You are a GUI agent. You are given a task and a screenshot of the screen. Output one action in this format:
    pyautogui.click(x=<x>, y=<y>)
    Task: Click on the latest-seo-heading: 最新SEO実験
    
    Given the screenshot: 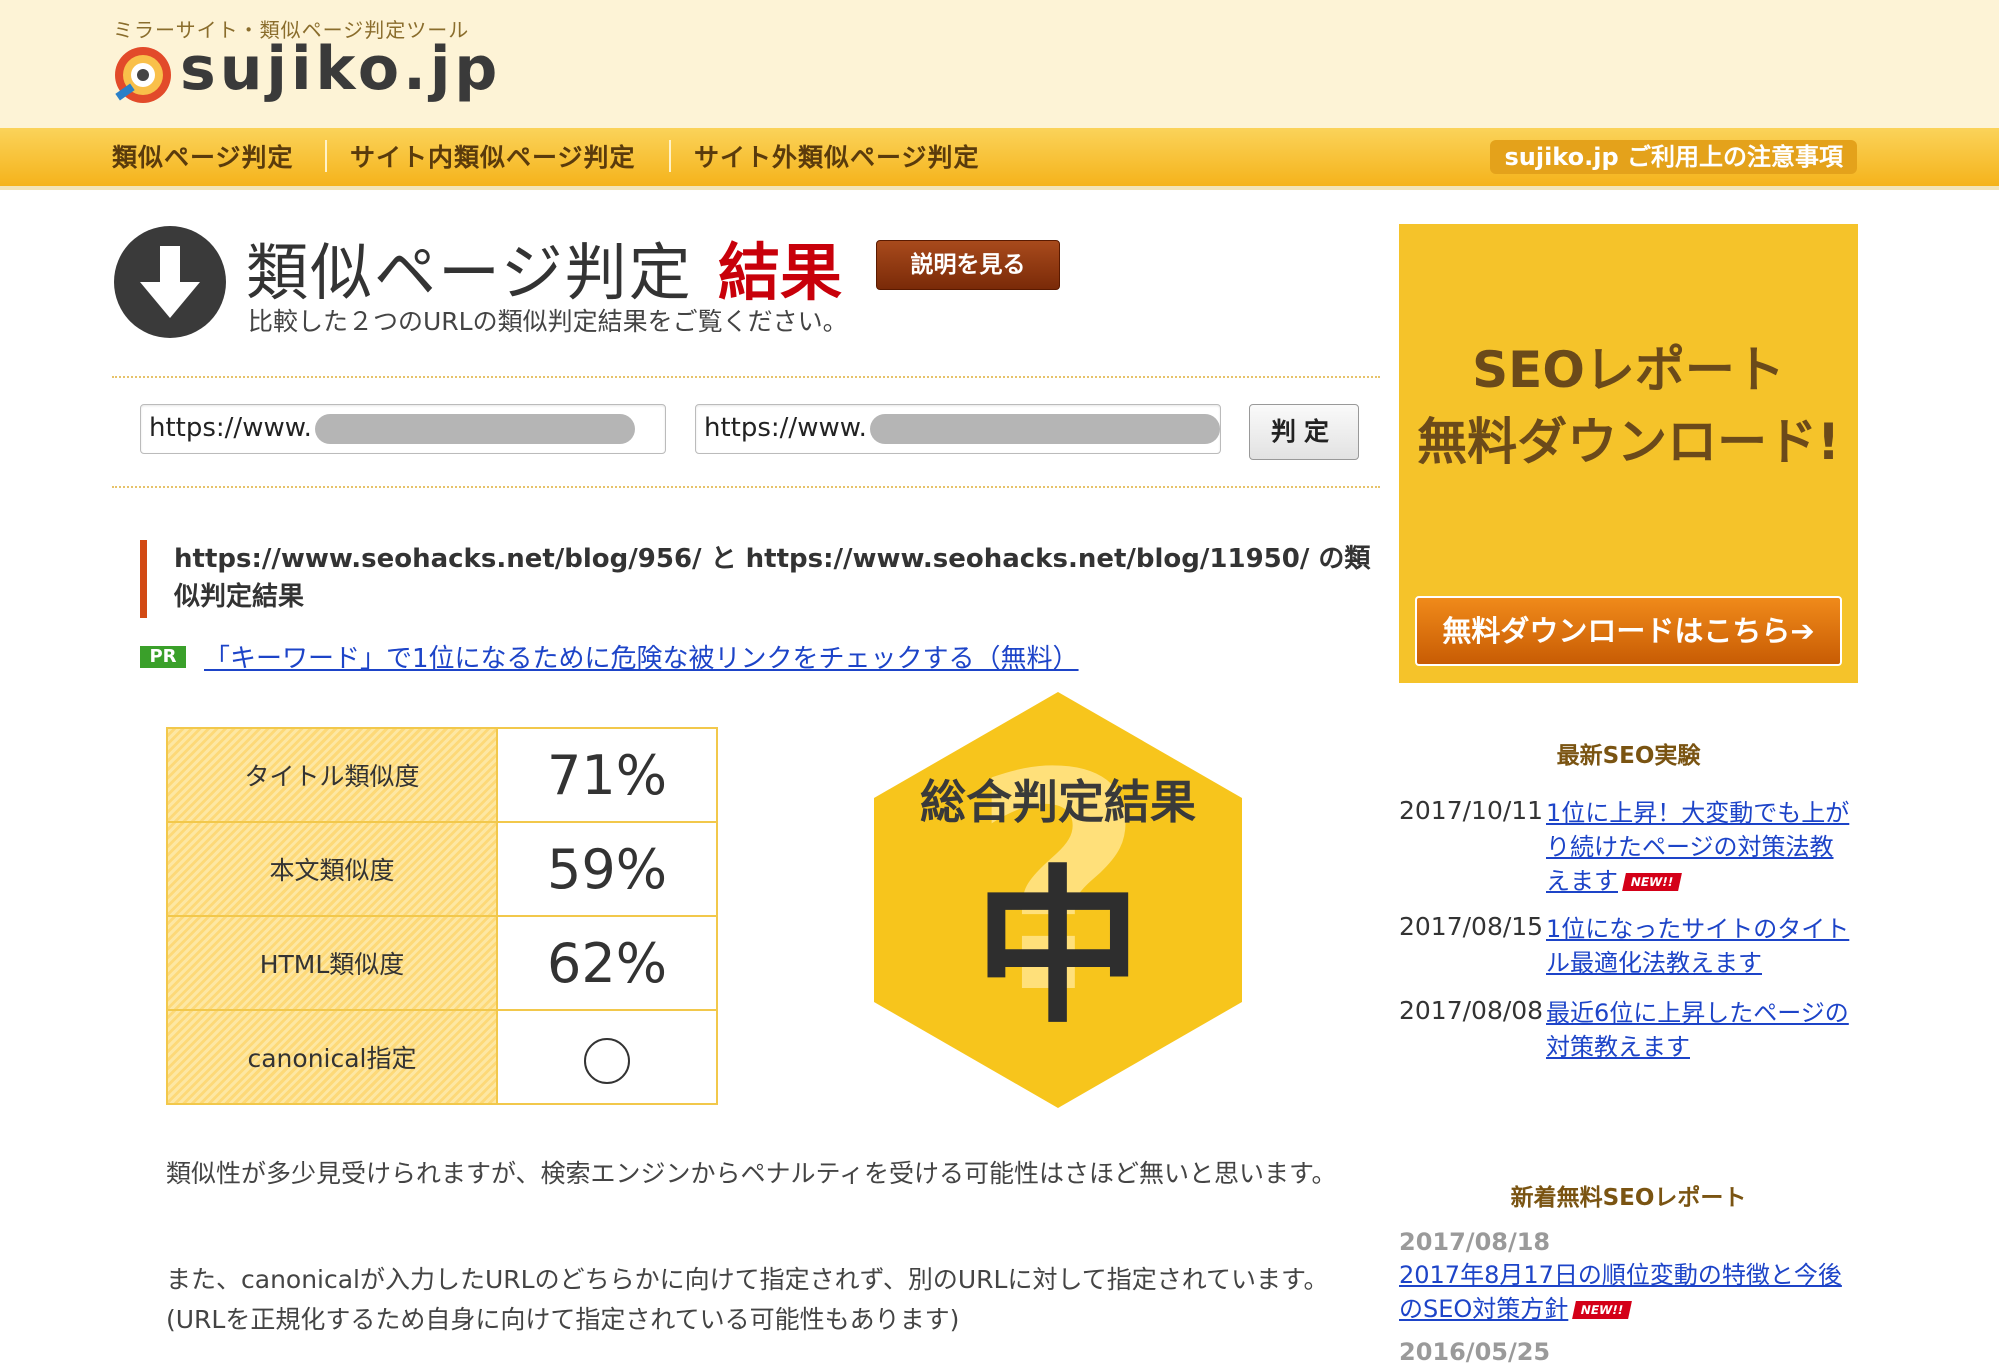 What is the action you would take?
    pyautogui.click(x=1628, y=756)
    